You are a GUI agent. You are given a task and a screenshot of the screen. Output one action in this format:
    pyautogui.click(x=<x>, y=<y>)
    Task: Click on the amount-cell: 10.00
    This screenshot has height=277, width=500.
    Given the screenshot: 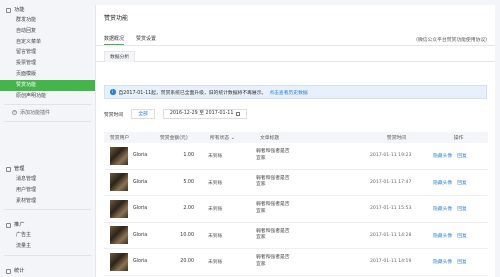 What is the action you would take?
    pyautogui.click(x=187, y=235)
    